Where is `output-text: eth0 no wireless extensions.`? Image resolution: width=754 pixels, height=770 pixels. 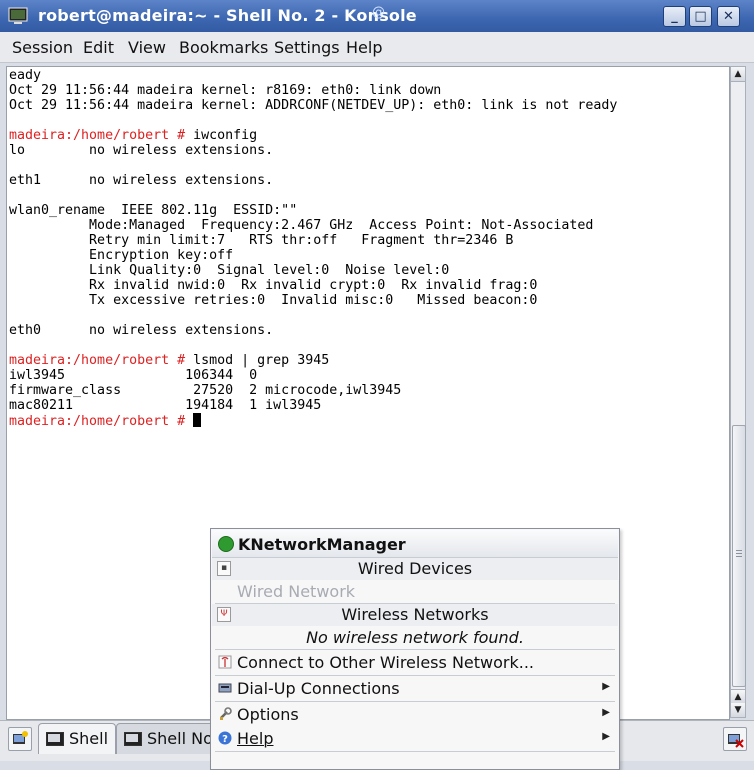
output-text: eth0 no wireless extensions. is located at coordinates (141, 330).